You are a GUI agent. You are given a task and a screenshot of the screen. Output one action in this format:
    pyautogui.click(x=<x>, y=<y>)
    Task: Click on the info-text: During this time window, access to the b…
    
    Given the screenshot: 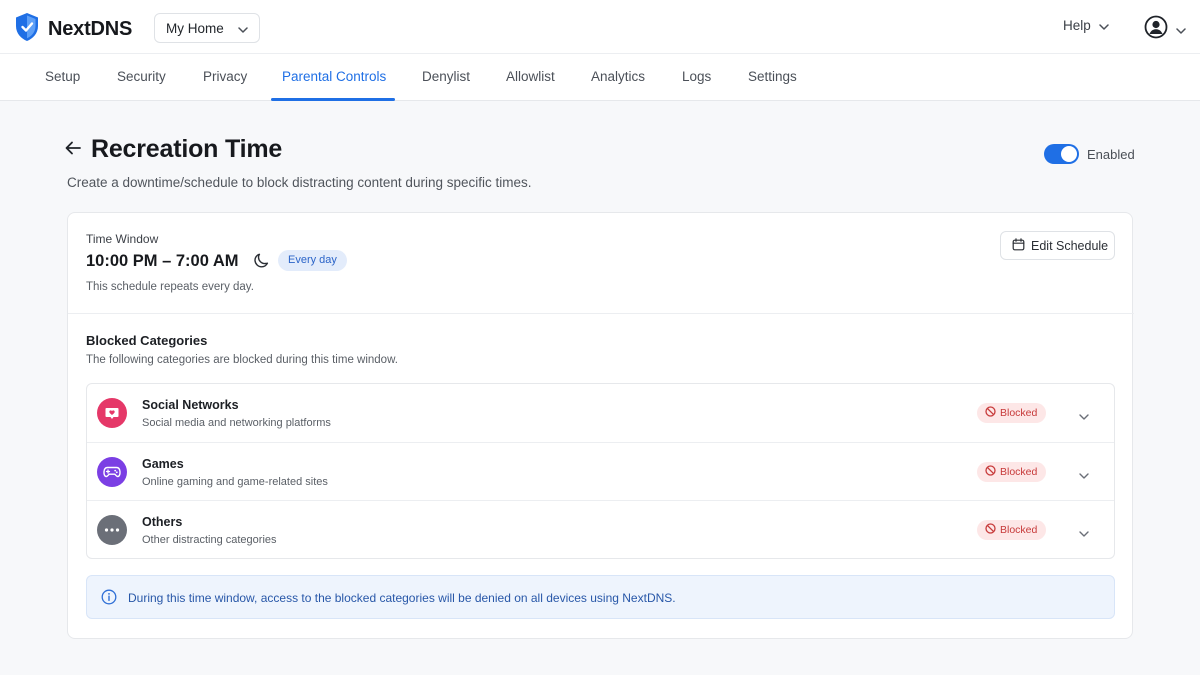 What is the action you would take?
    pyautogui.click(x=402, y=598)
    